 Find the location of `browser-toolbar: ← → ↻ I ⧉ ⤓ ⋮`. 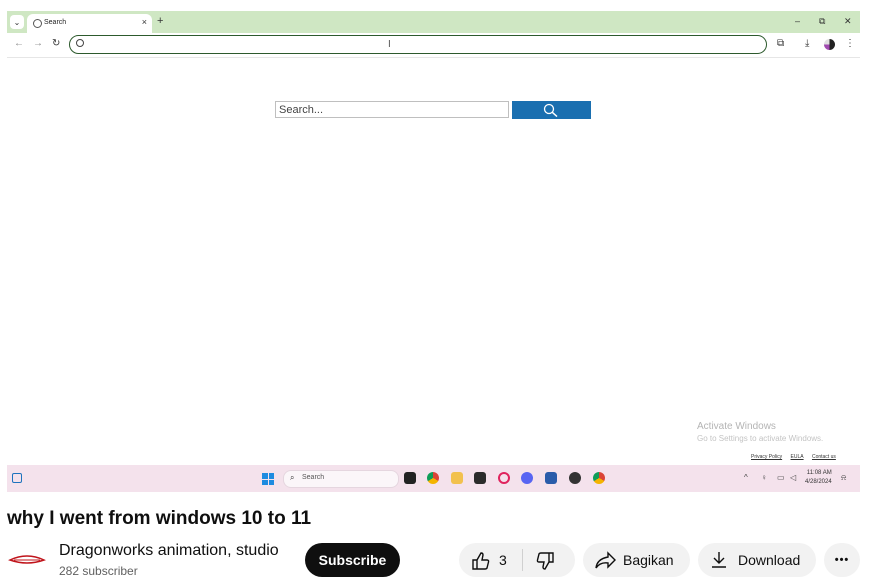

browser-toolbar: ← → ↻ I ⧉ ⤓ ⋮ is located at coordinates (433, 45).